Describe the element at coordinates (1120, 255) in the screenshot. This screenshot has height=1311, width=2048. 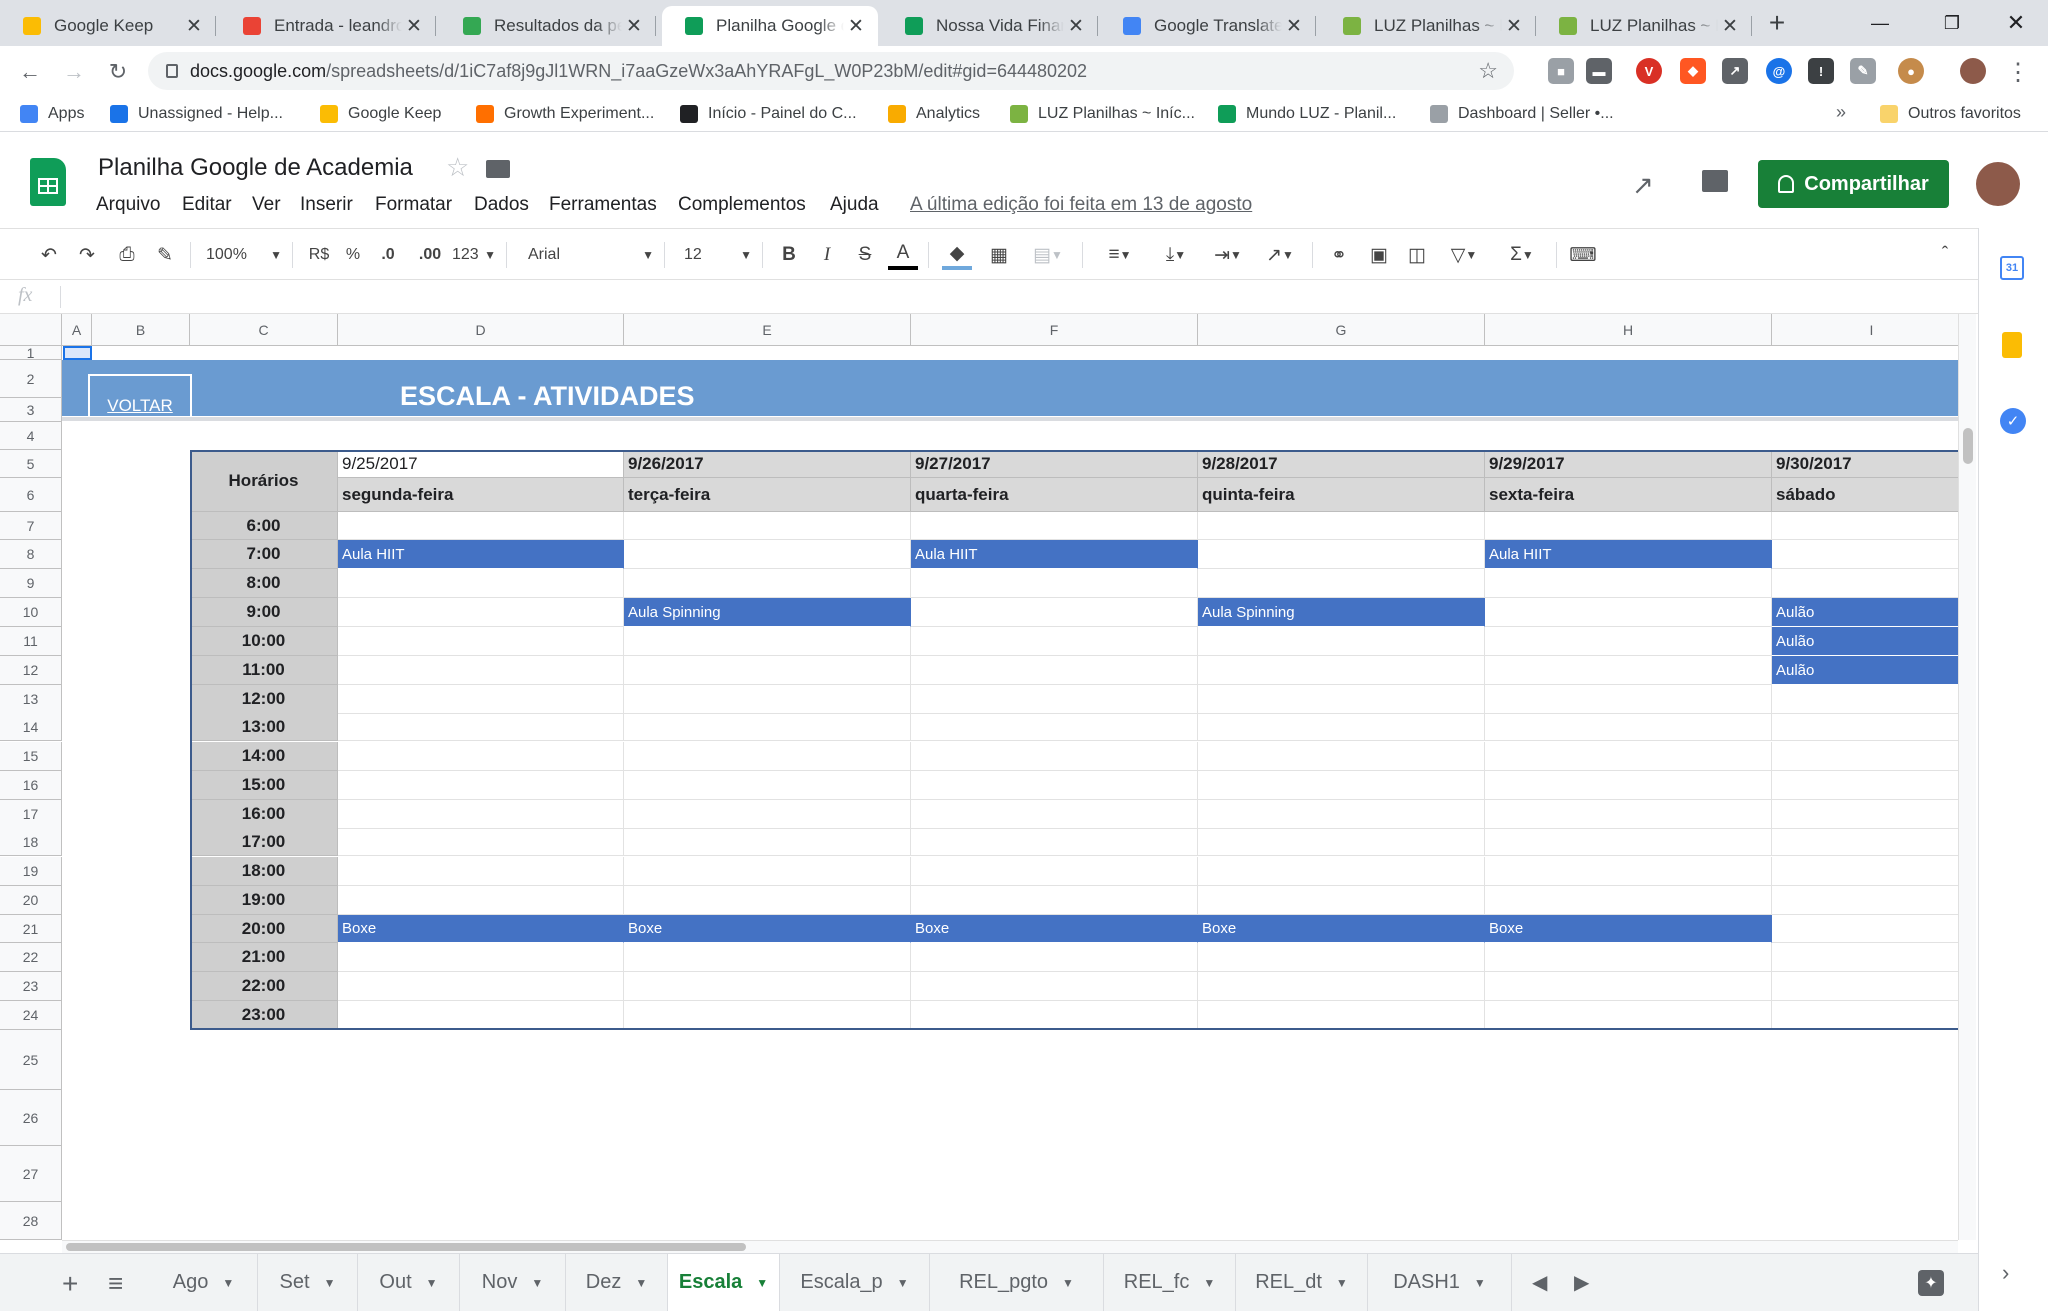
I see `horizontal-align-icon: ≡ ▼` at that location.